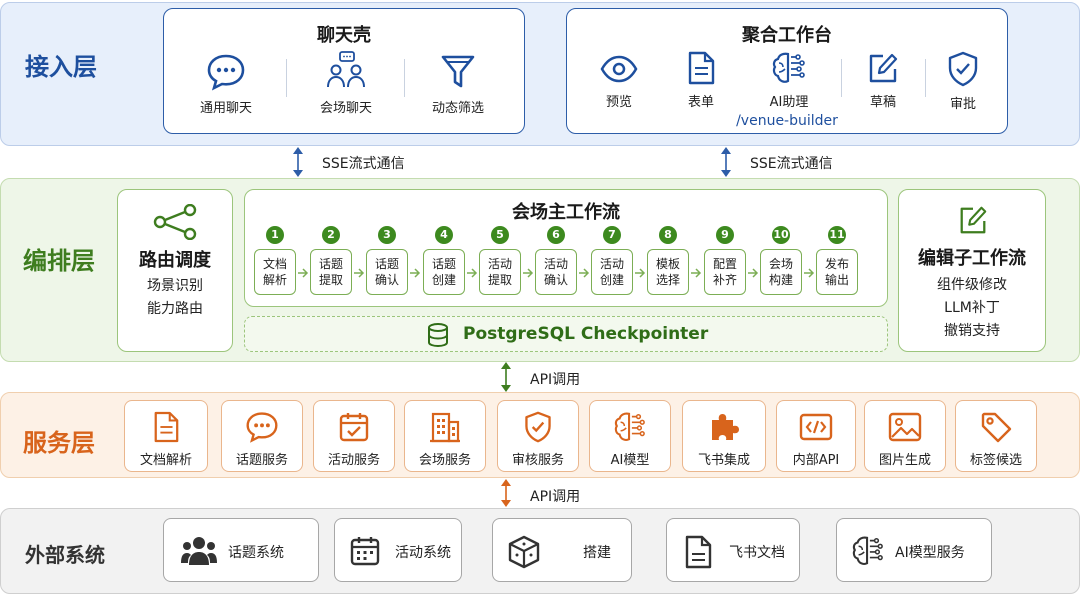  Describe the element at coordinates (175, 260) in the screenshot. I see `router-title: 路由调度` at that location.